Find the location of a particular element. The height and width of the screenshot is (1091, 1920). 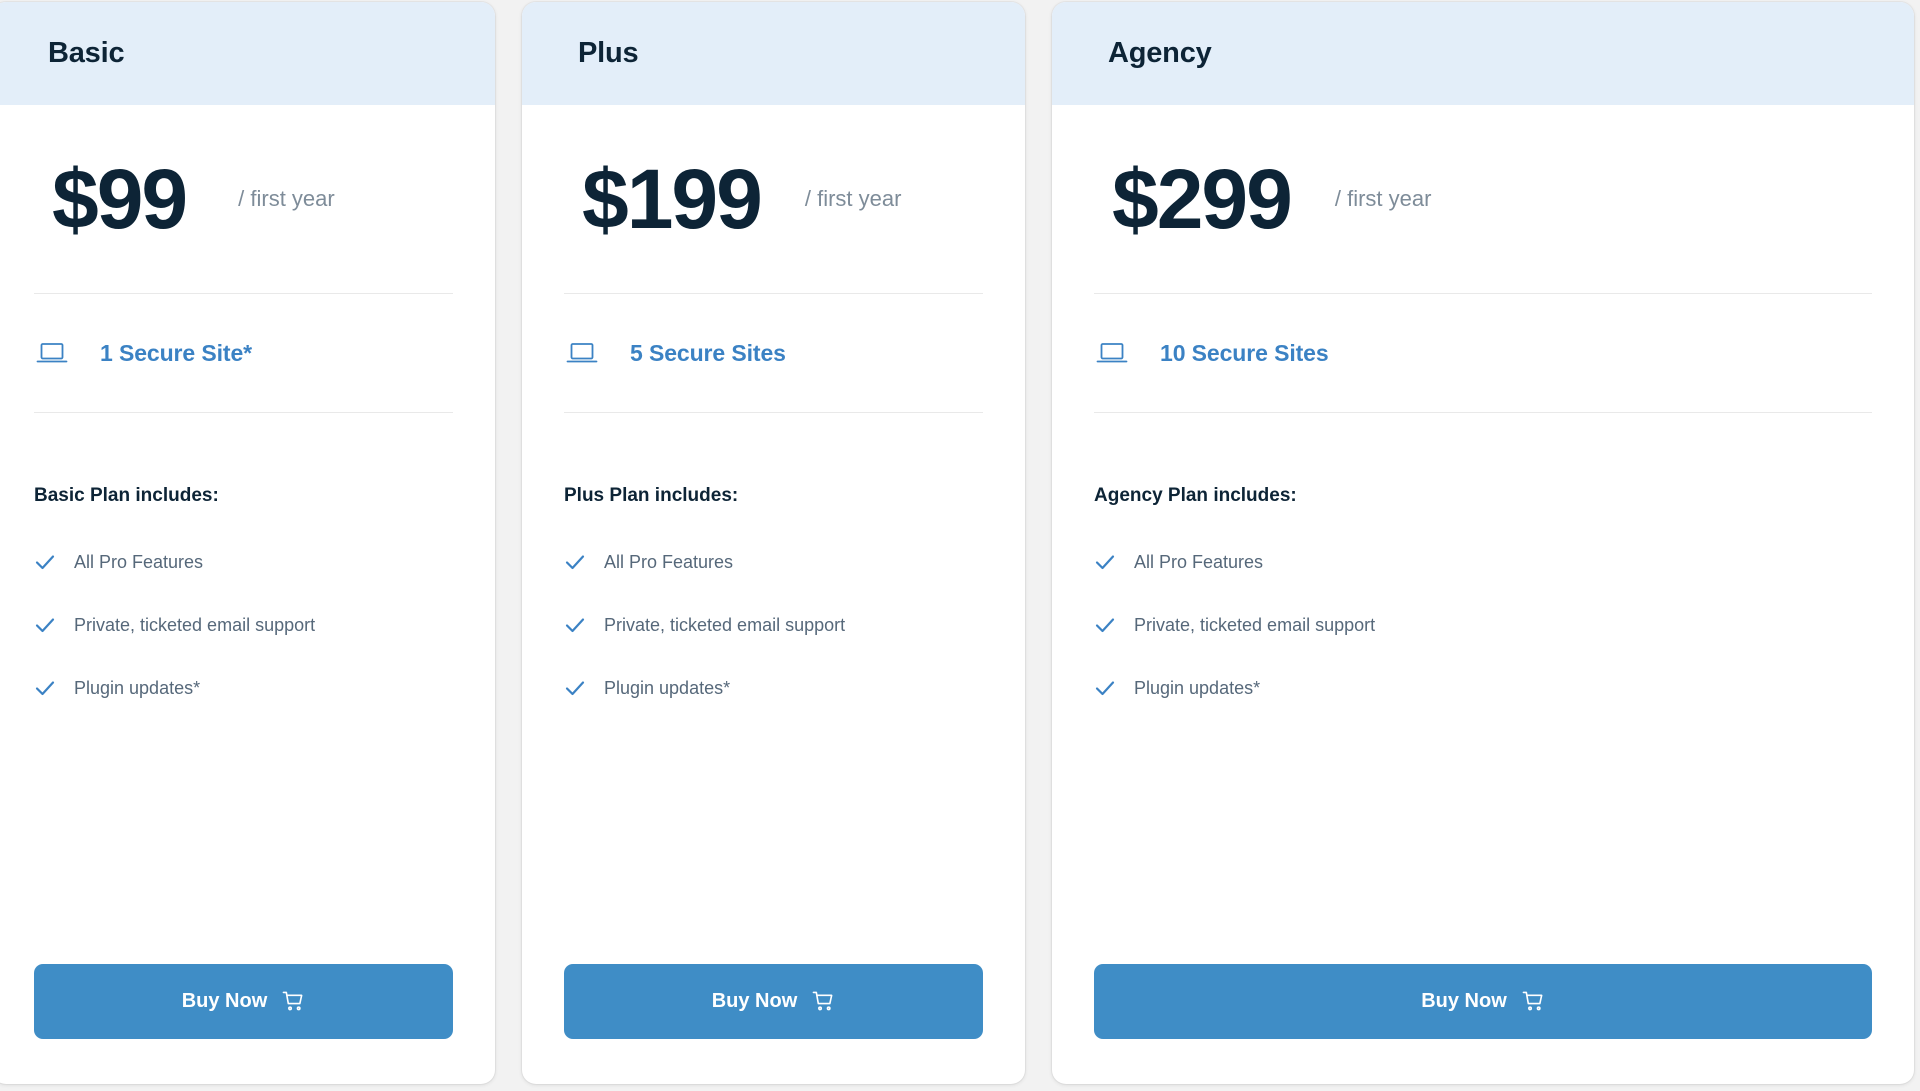

price-row: $99 / first year is located at coordinates (243, 199).